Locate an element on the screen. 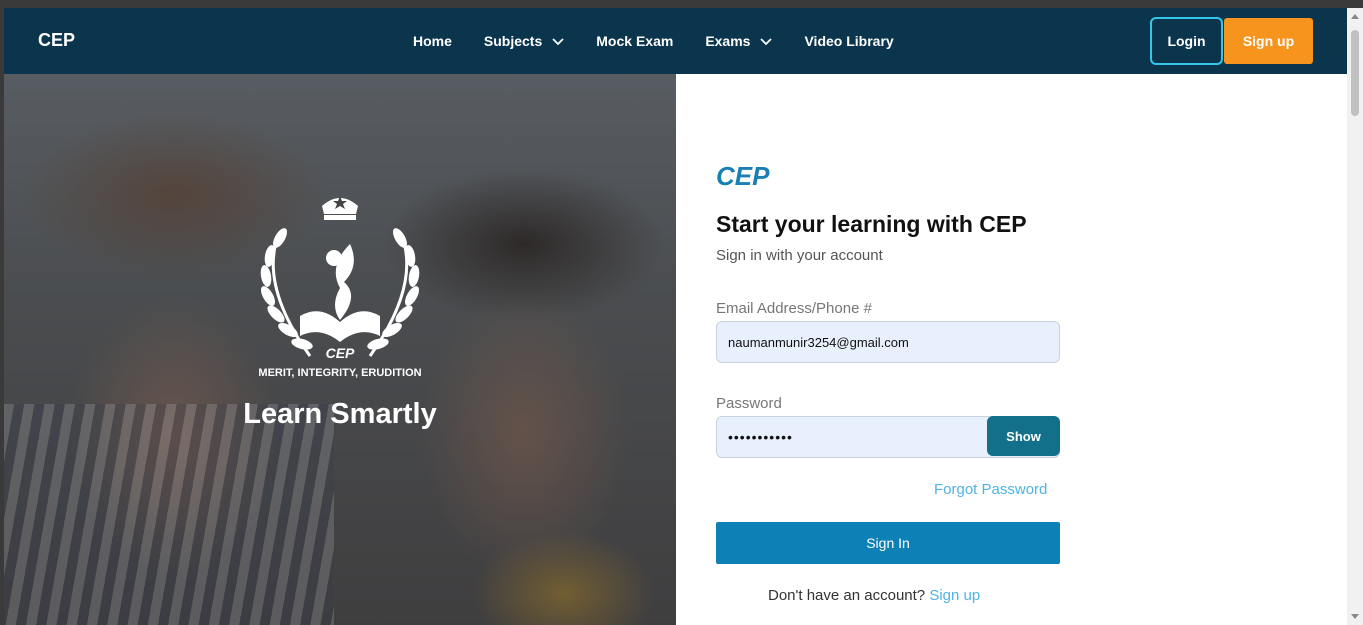 The width and height of the screenshot is (1363, 625). login-button: Login is located at coordinates (1186, 41).